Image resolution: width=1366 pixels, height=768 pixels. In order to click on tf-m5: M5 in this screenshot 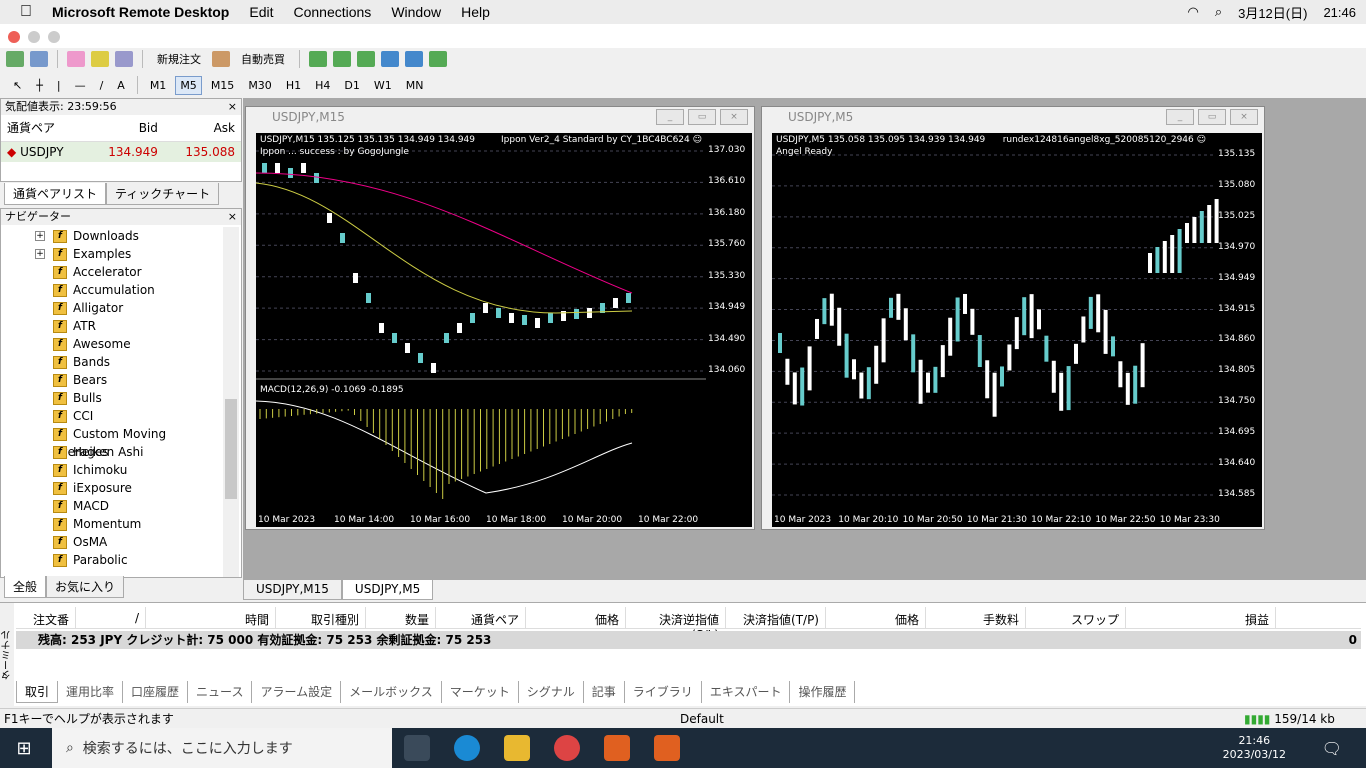, I will do `click(188, 85)`.